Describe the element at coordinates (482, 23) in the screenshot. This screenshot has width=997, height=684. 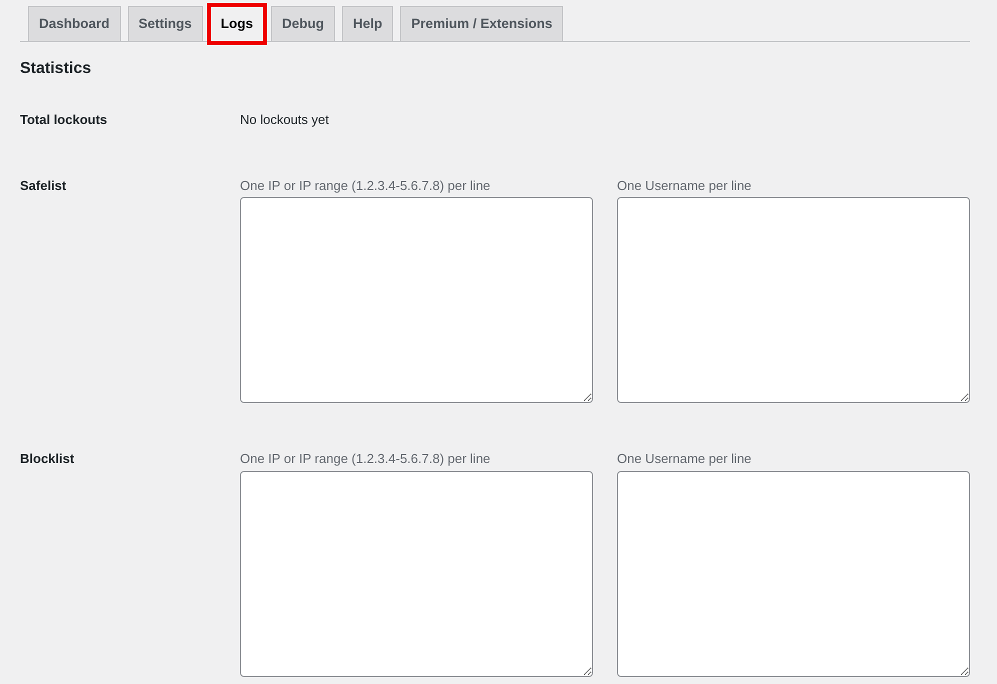
I see `tab: Premium / Extensions` at that location.